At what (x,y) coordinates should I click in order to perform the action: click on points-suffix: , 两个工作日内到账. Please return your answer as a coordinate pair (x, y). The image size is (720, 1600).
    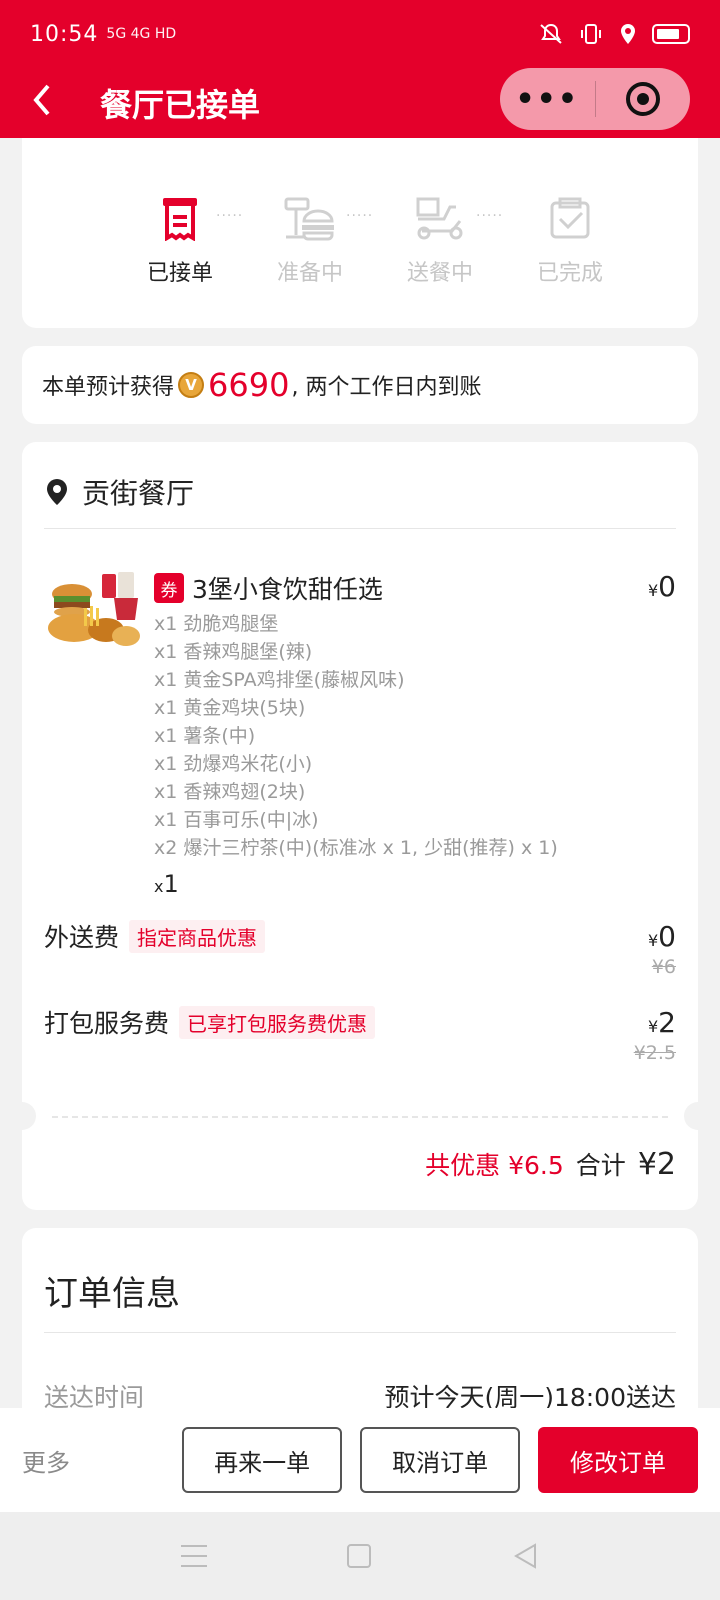
    Looking at the image, I should click on (386, 387).